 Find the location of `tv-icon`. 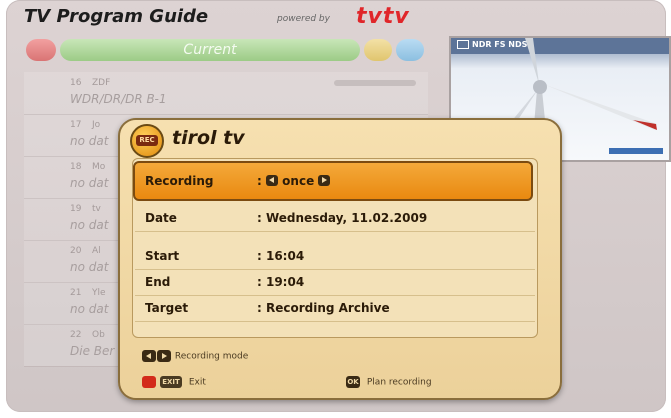

tv-icon is located at coordinates (463, 44).